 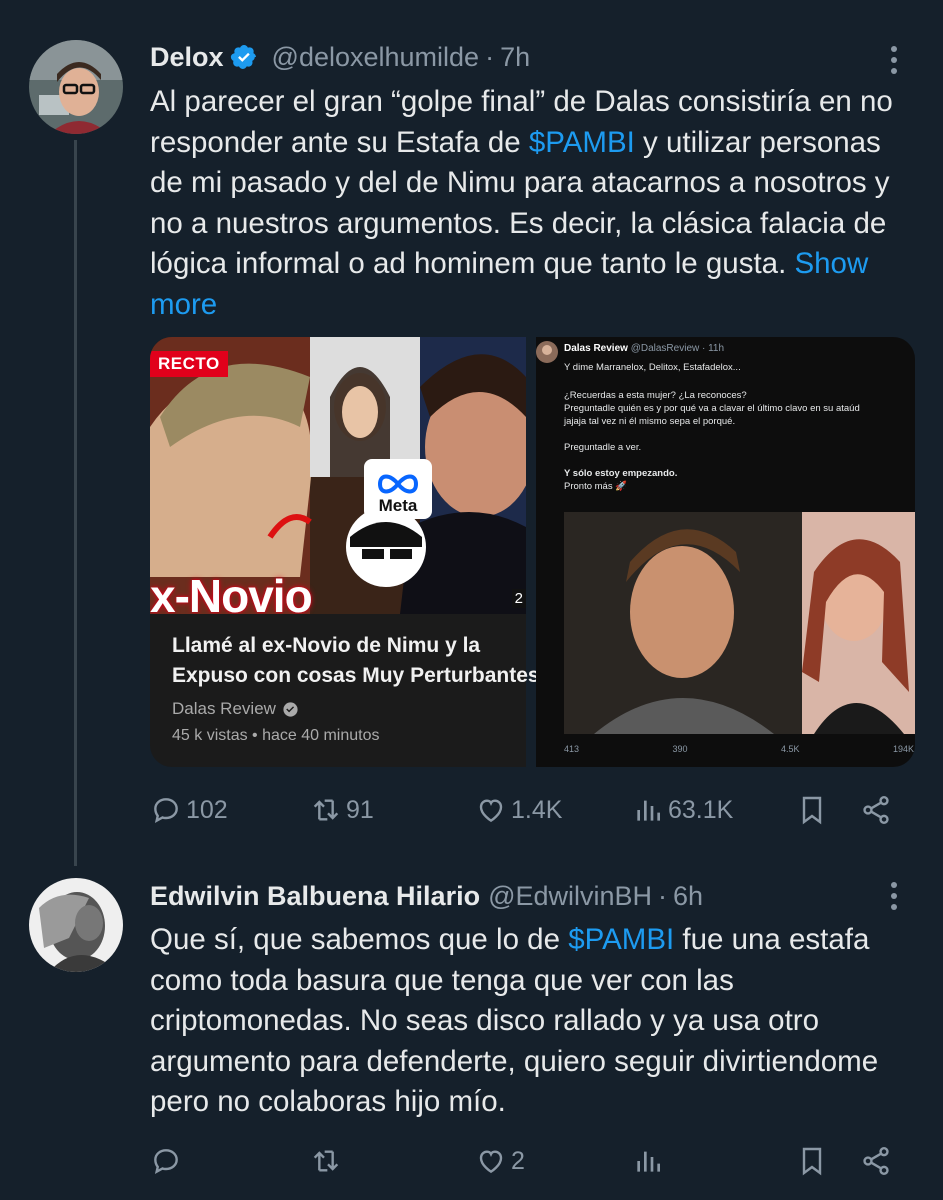 I want to click on video-stats: 45 k vistas • hace 40 minutos, so click(x=276, y=735).